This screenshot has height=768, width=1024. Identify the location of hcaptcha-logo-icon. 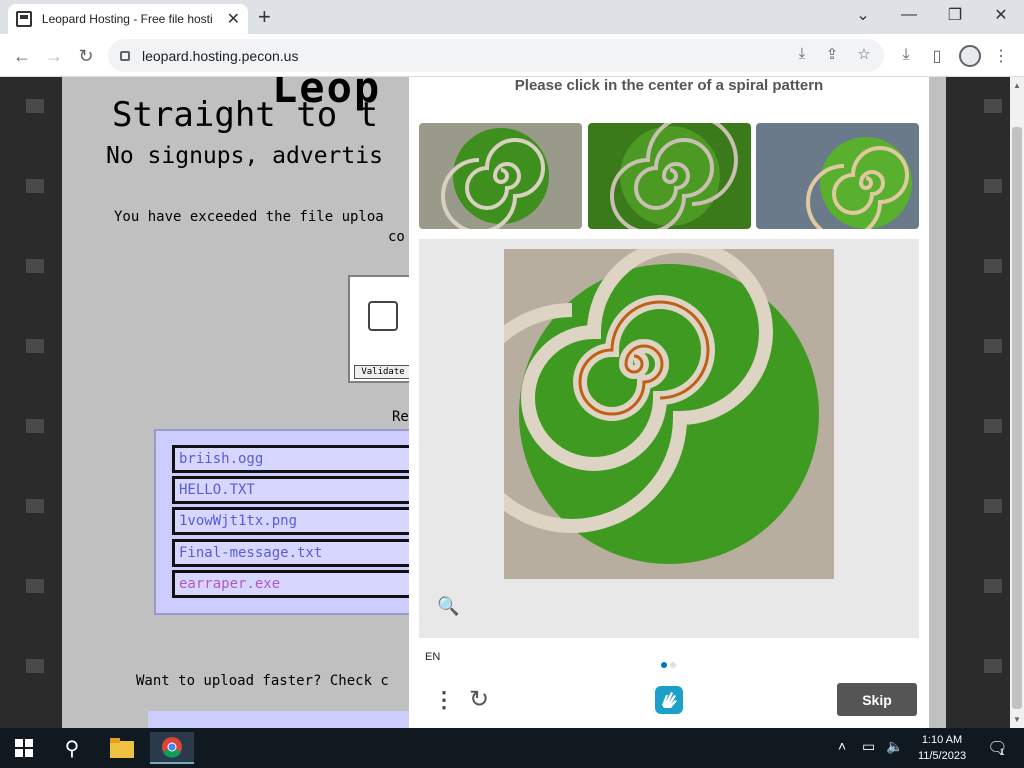
(669, 700).